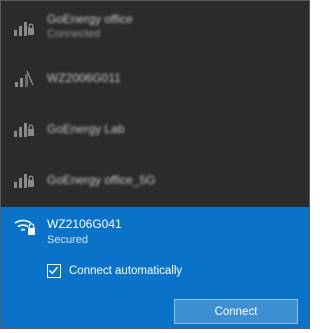  Describe the element at coordinates (84, 78) in the screenshot. I see `network-name: WZ2006G011` at that location.